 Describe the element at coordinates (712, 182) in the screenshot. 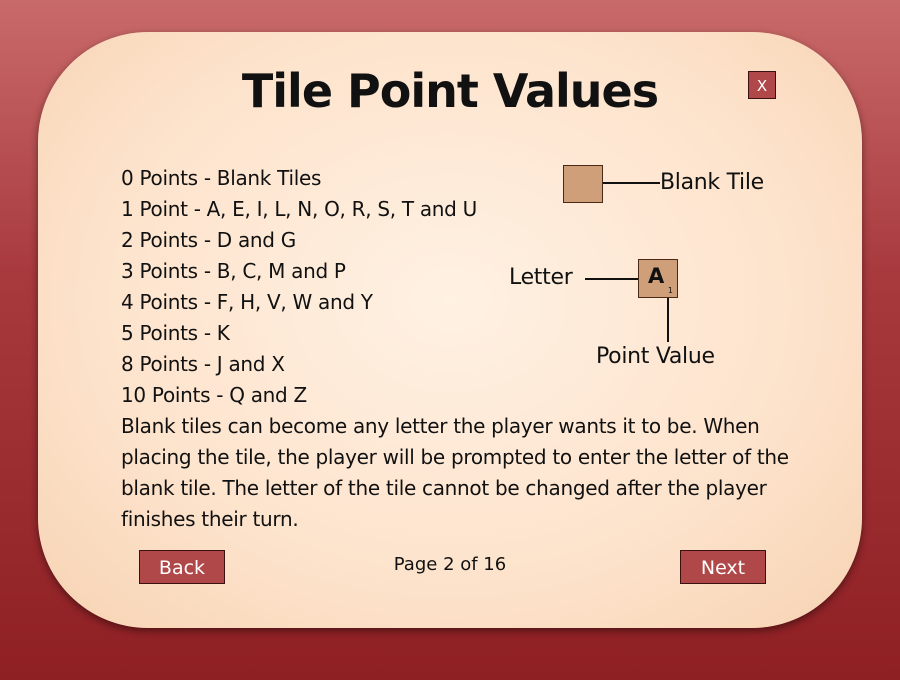

I see `blank-tile-label: Blank Tile` at that location.